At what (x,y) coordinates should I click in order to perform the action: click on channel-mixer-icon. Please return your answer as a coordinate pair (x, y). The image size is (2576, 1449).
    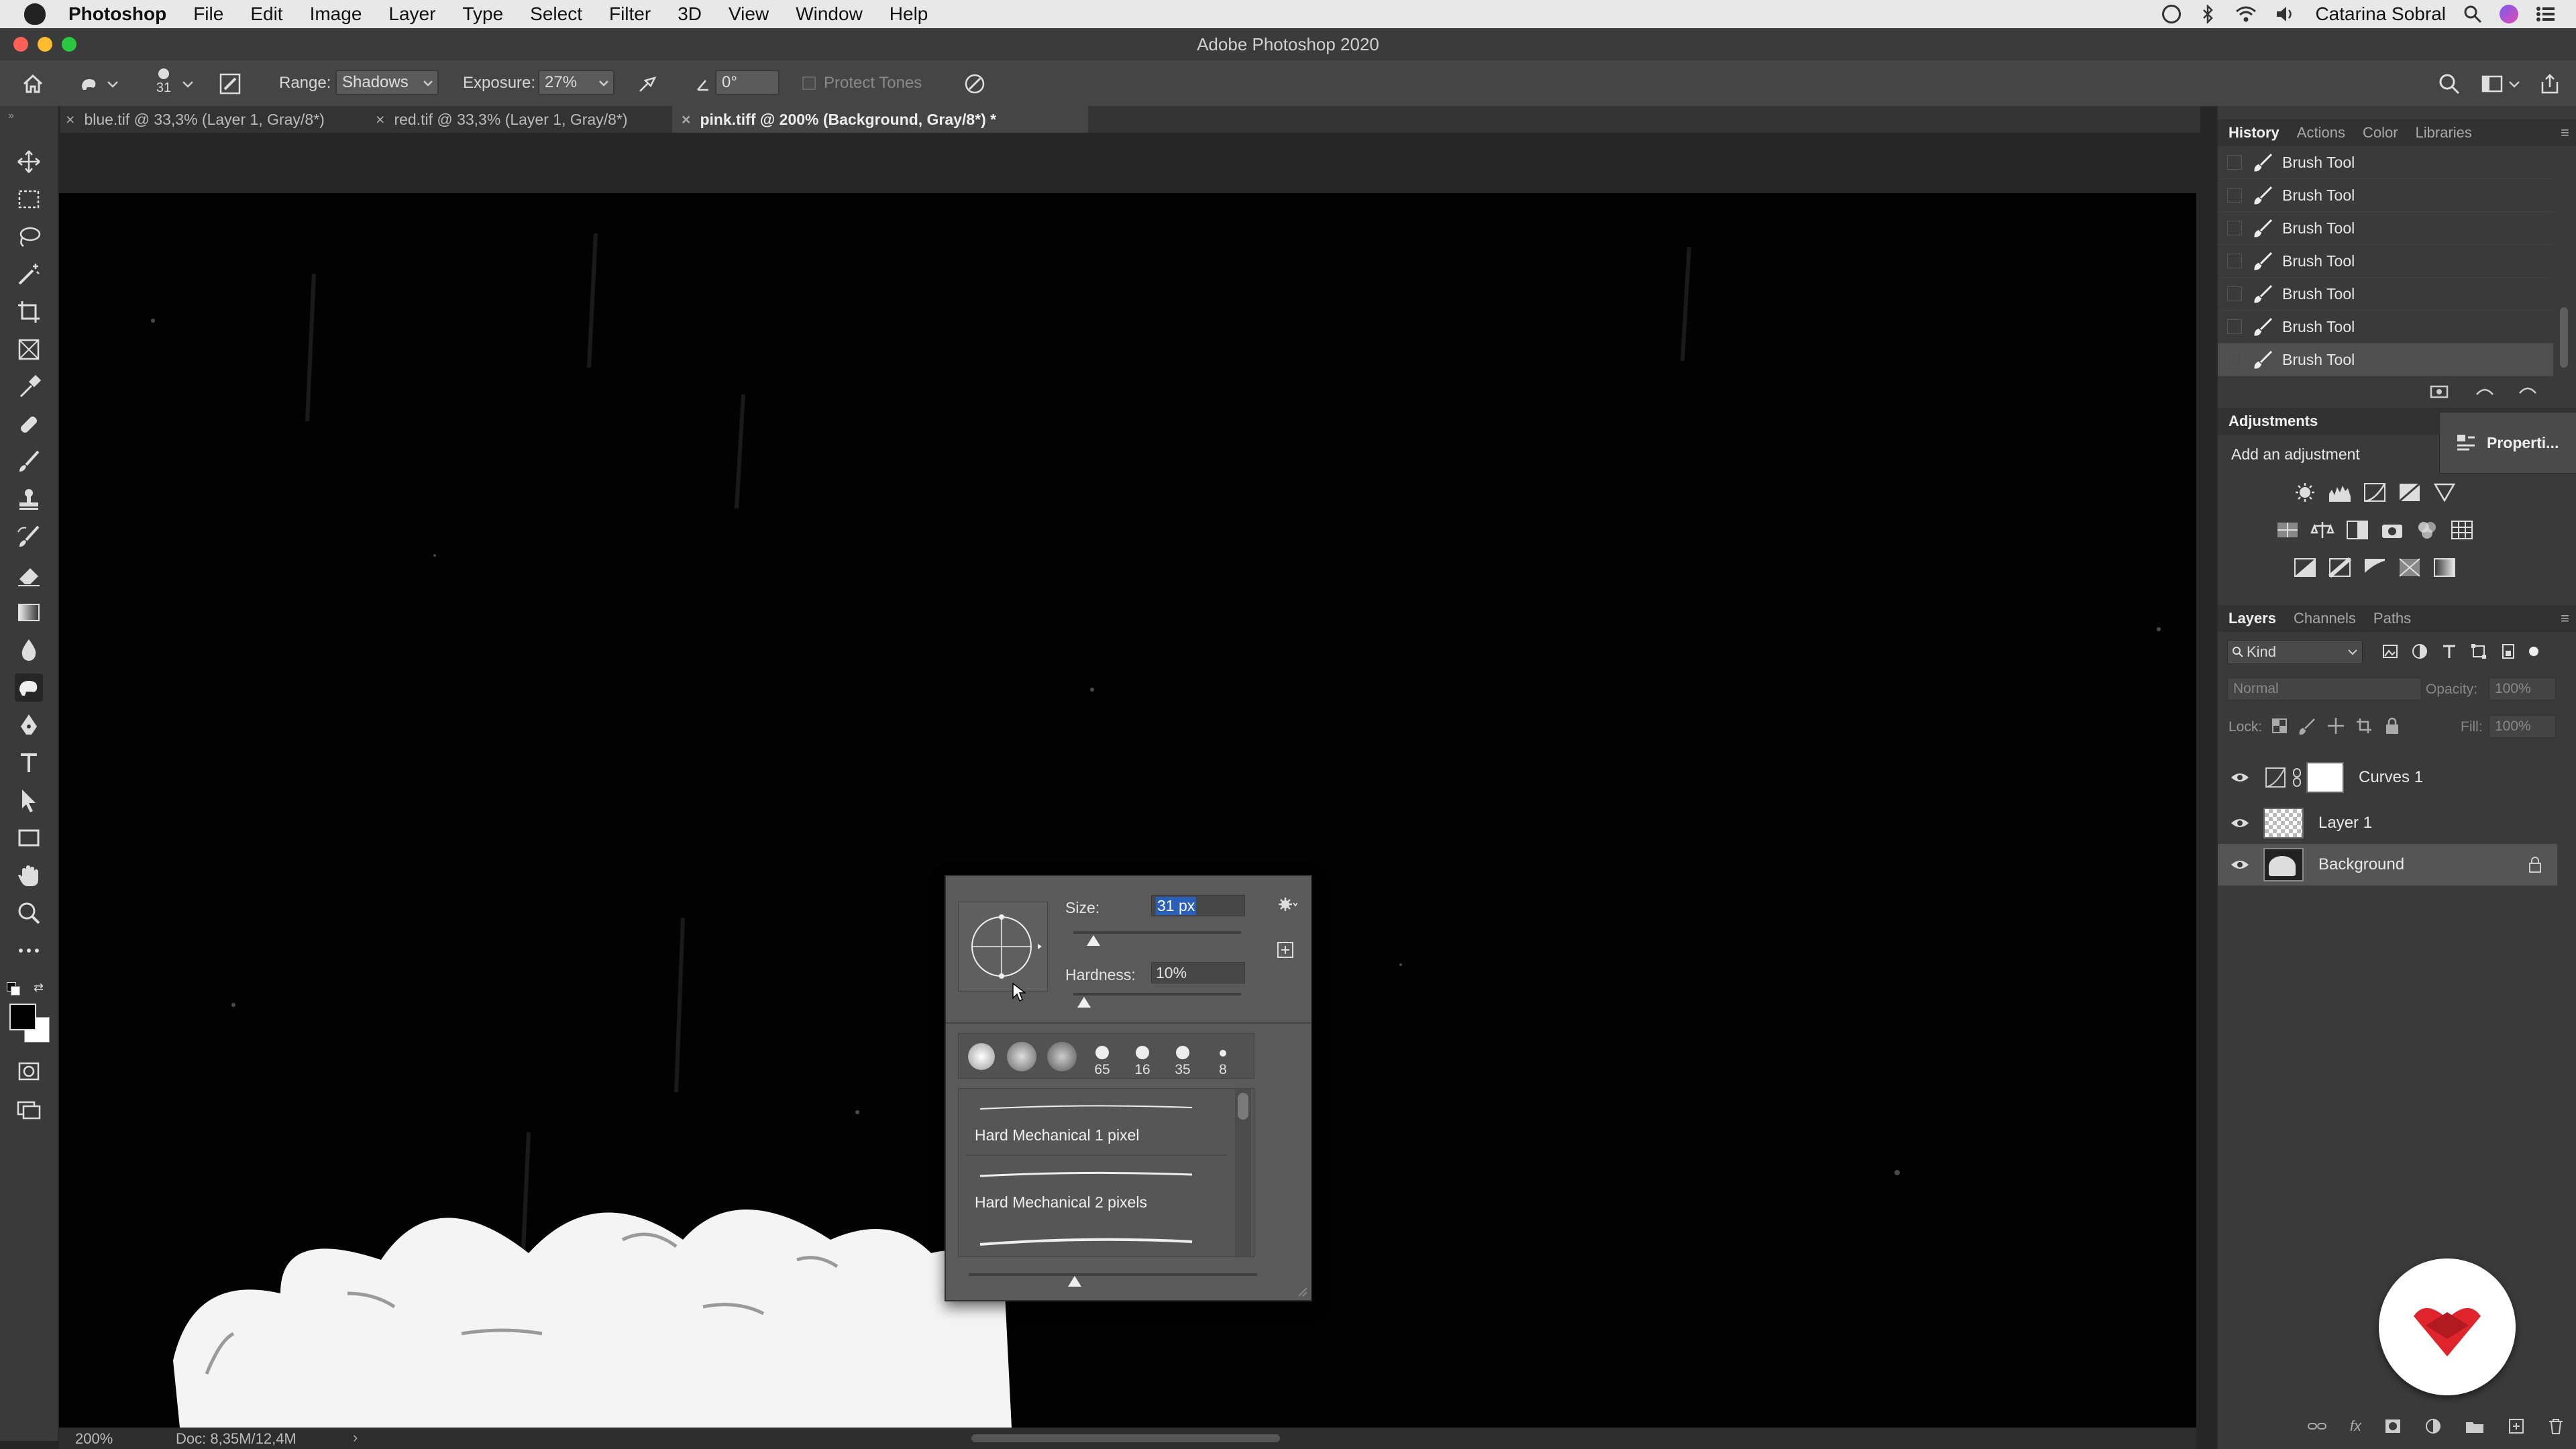
    Looking at the image, I should click on (2427, 530).